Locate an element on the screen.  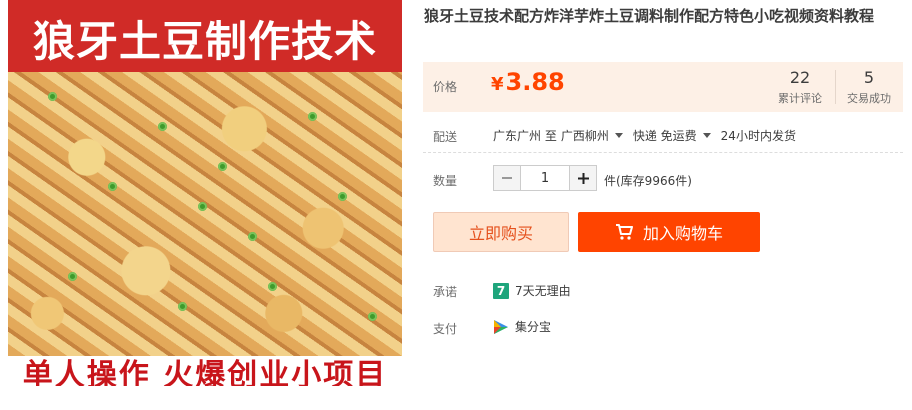
promise-label: 承诺 is located at coordinates (445, 292).